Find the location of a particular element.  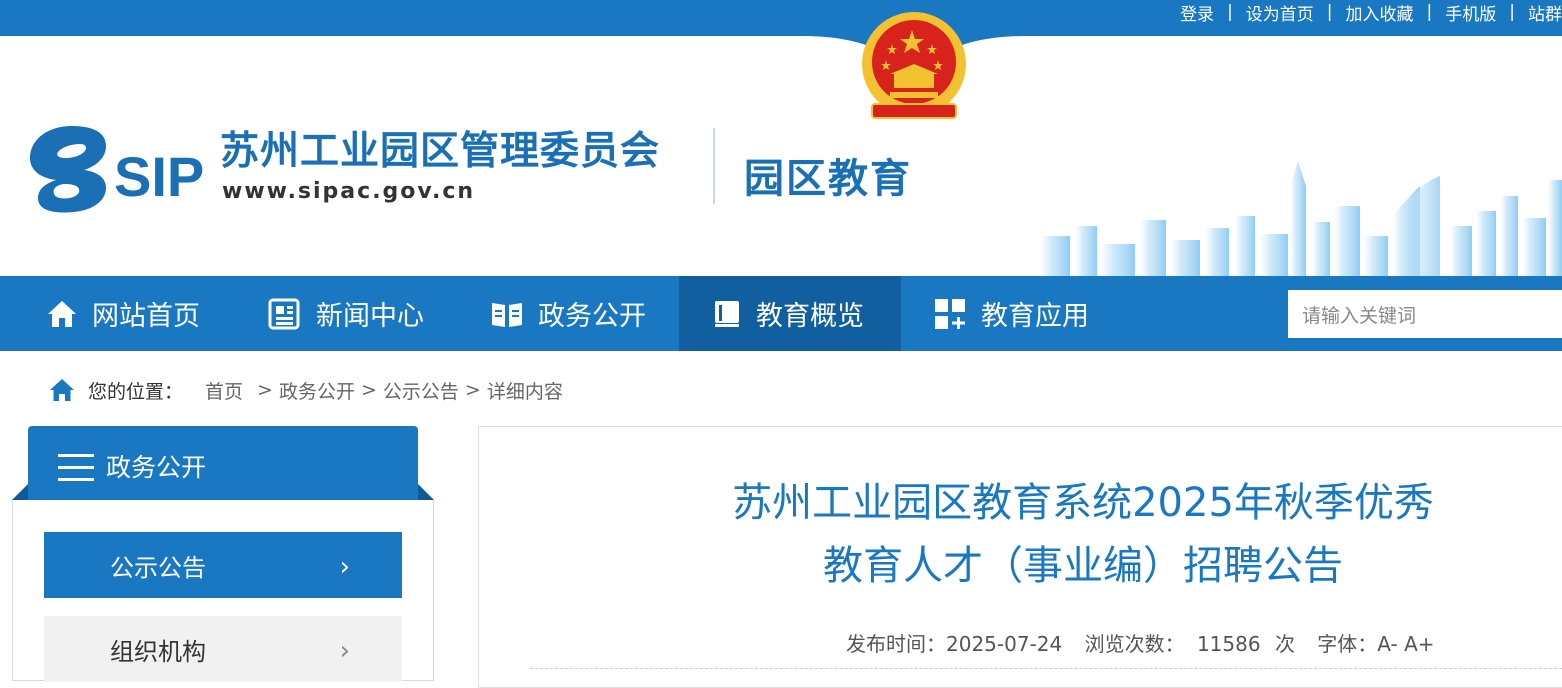

views-label: 浏览次数： is located at coordinates (1134, 644).